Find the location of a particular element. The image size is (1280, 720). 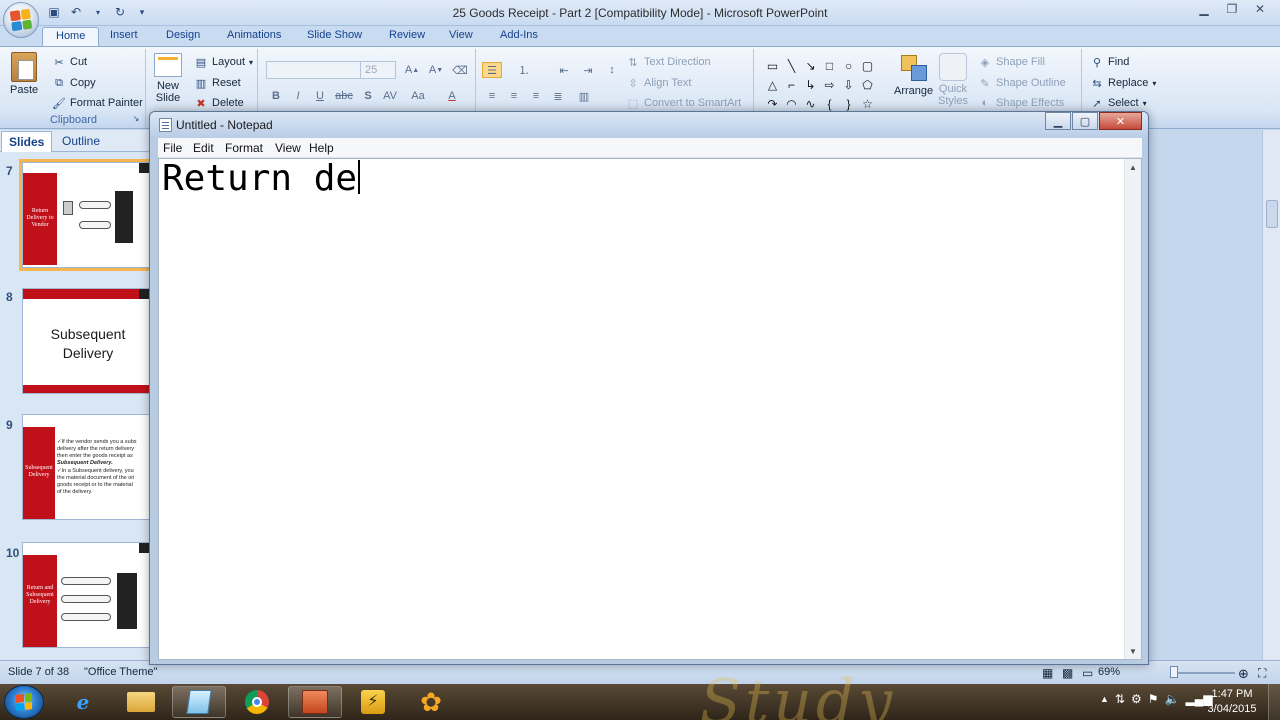

slide-thumbnail-10: Return and Subsequent Delivery is located at coordinates (86, 595).